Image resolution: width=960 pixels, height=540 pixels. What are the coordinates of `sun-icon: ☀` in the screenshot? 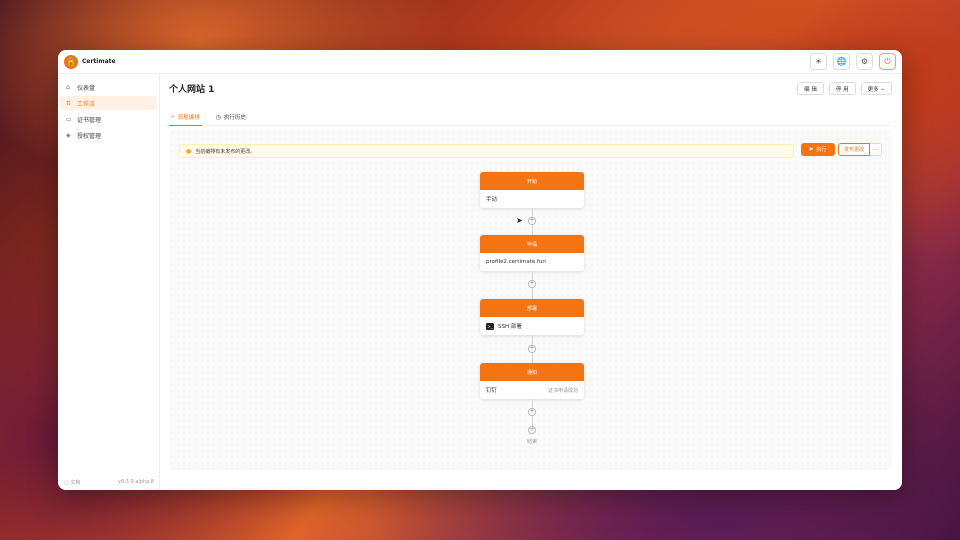 It's located at (818, 61).